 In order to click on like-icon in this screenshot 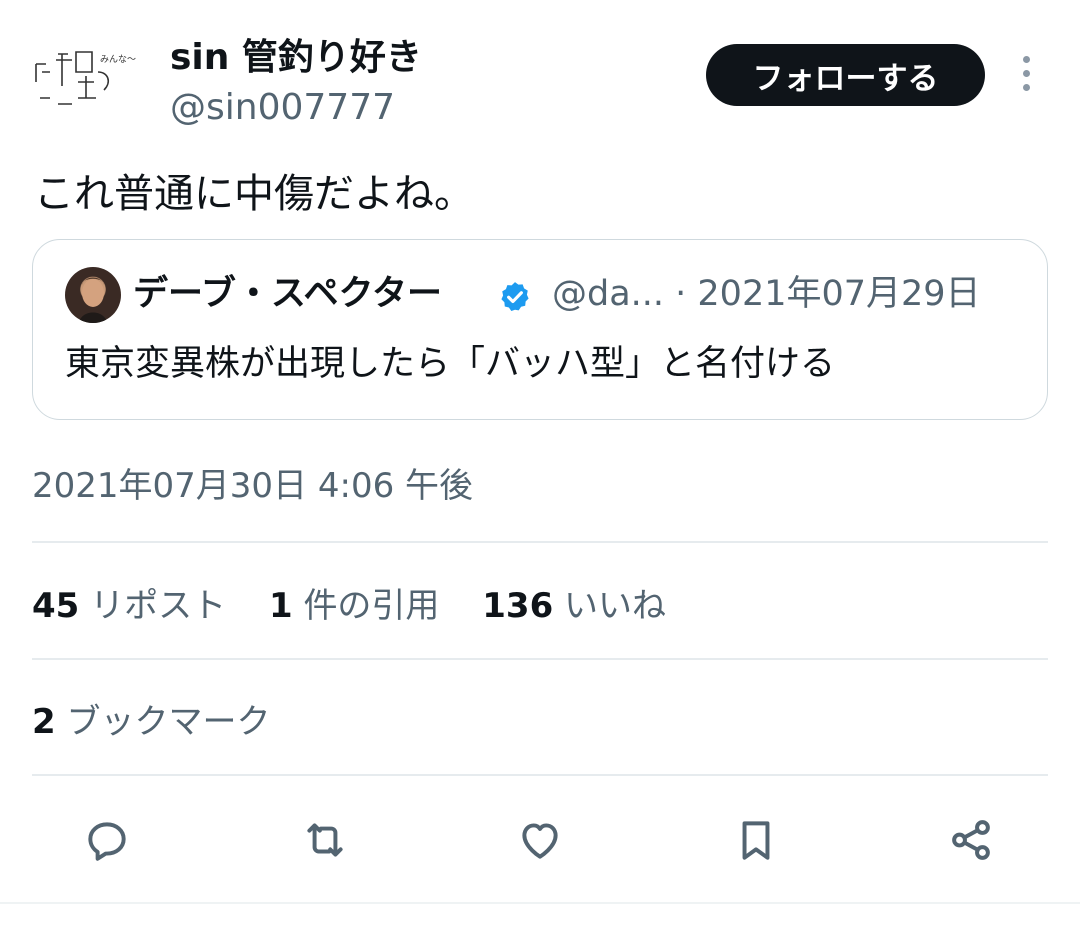, I will do `click(540, 841)`.